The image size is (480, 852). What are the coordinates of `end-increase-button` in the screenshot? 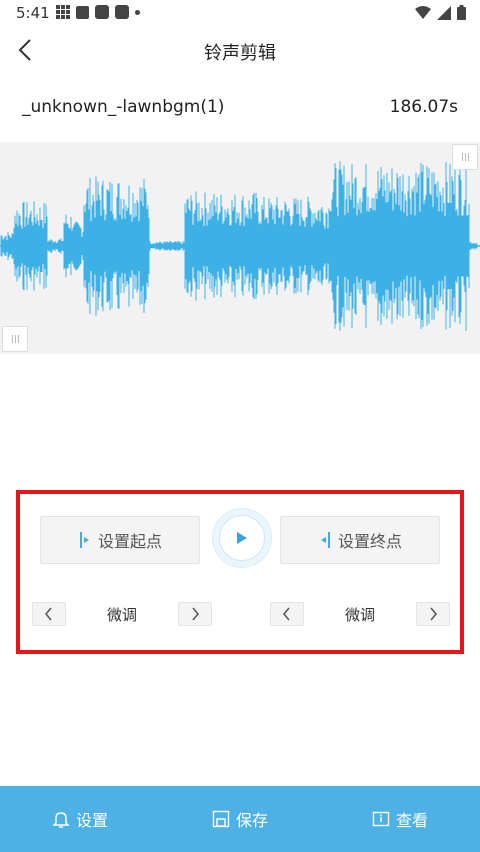 It's located at (433, 614).